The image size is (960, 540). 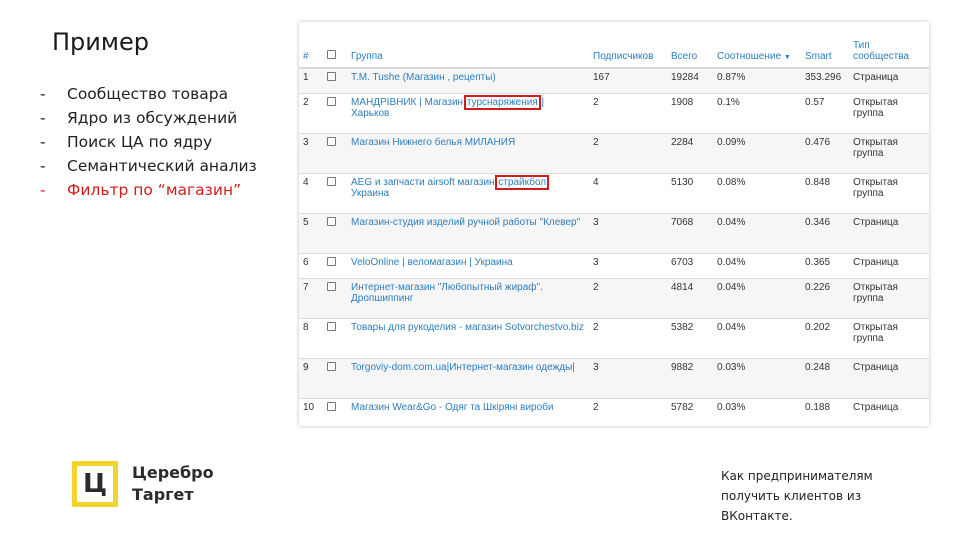 What do you see at coordinates (825, 410) in the screenshot?
I see `row-smart: 0.188` at bounding box center [825, 410].